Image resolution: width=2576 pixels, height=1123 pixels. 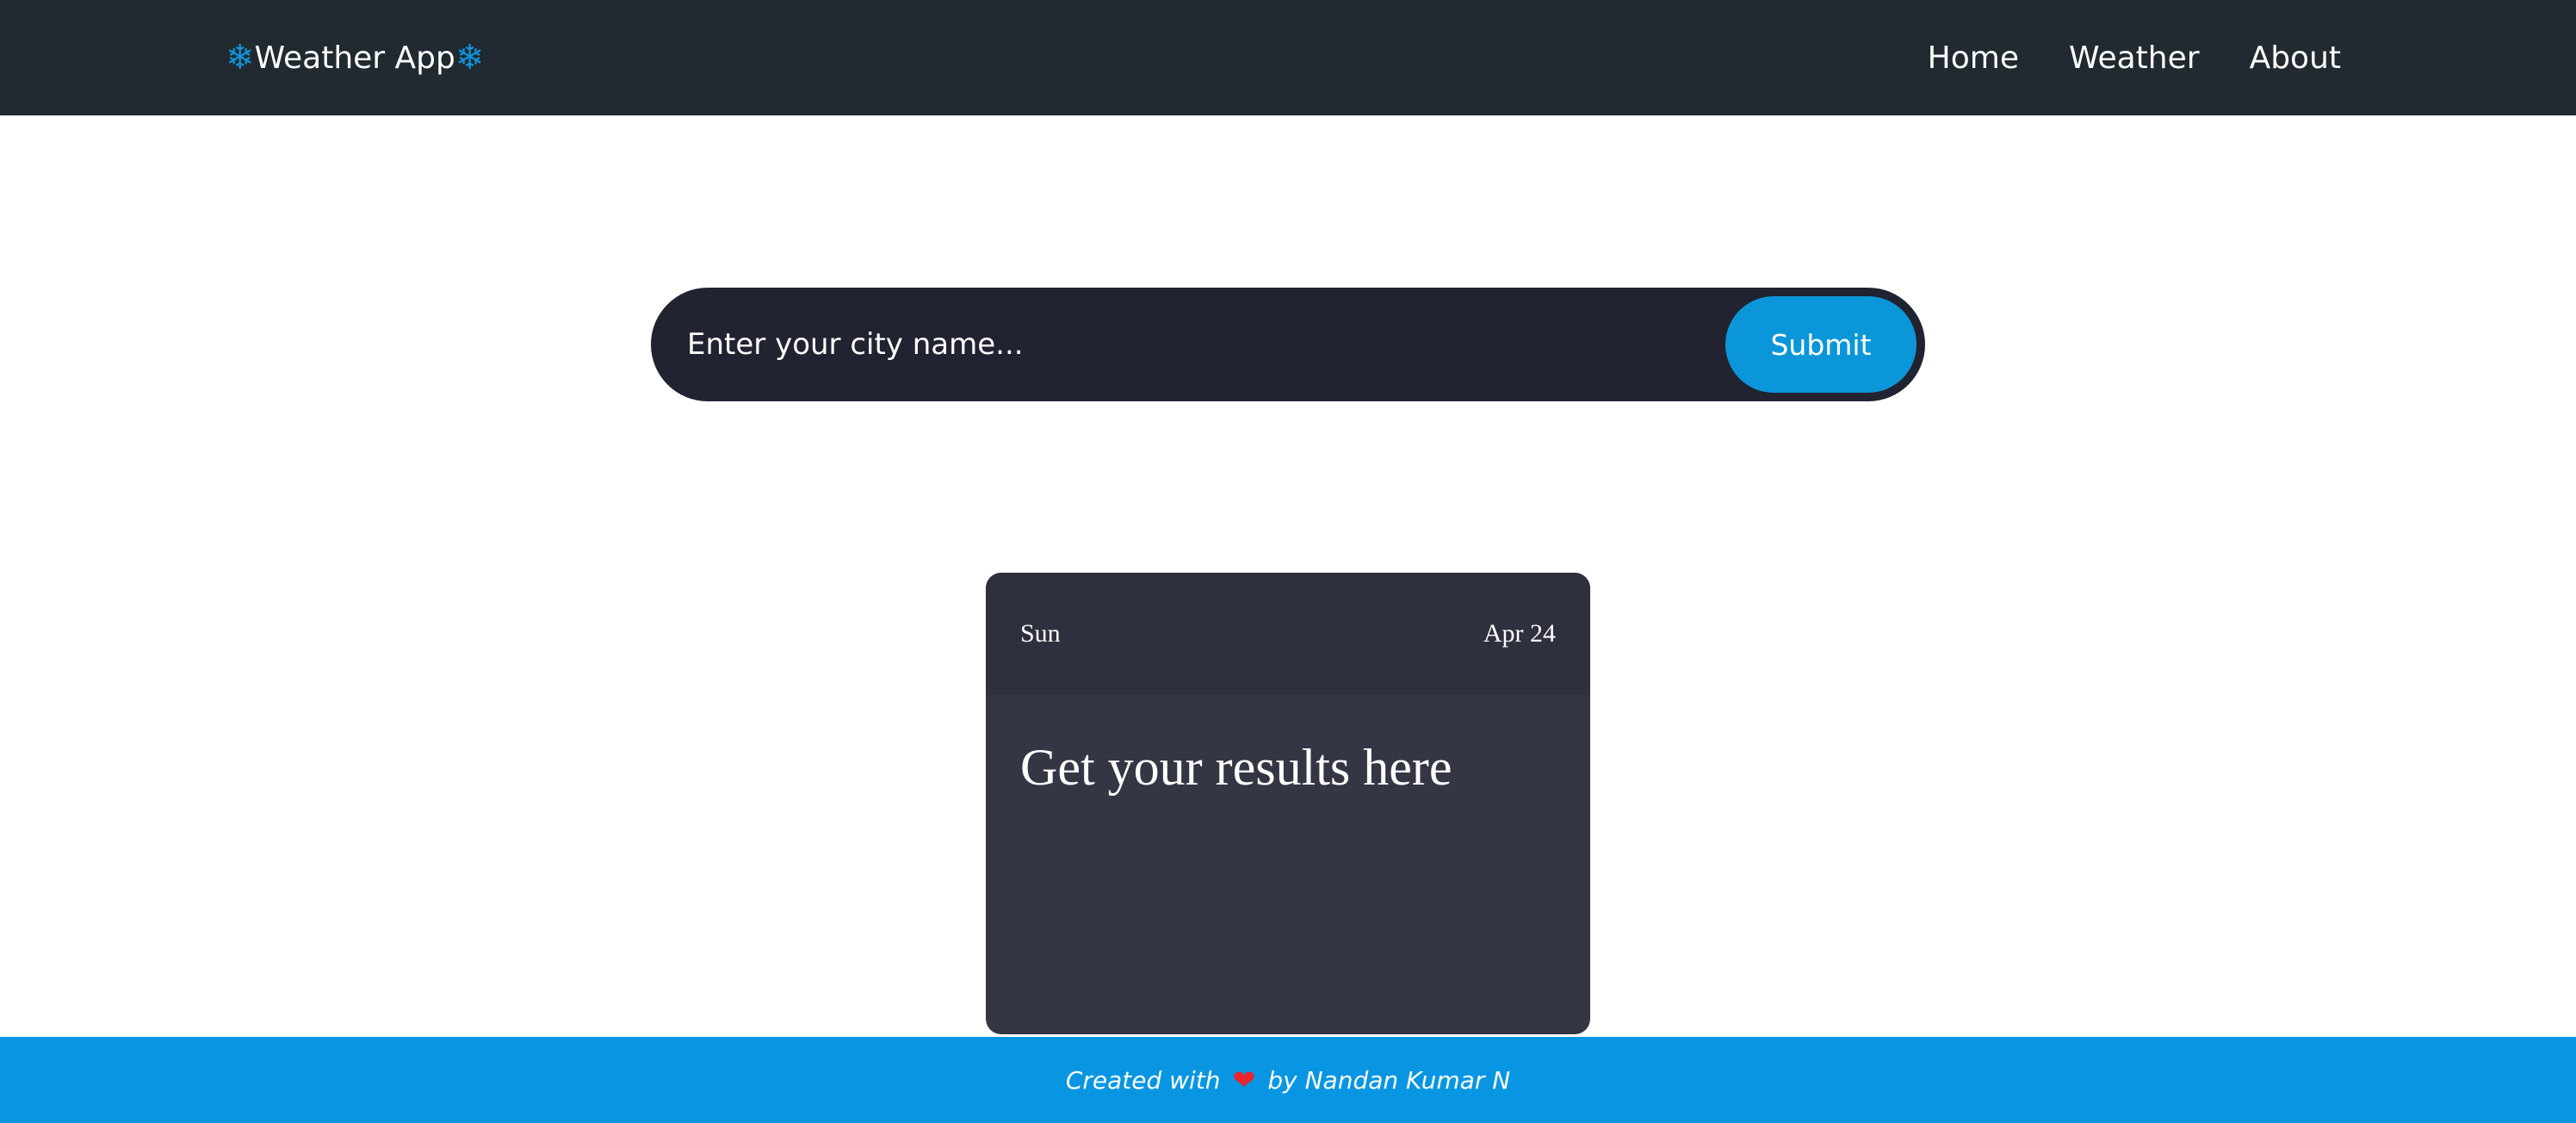 I want to click on brand: ❄ Weather App ❄, so click(x=355, y=57).